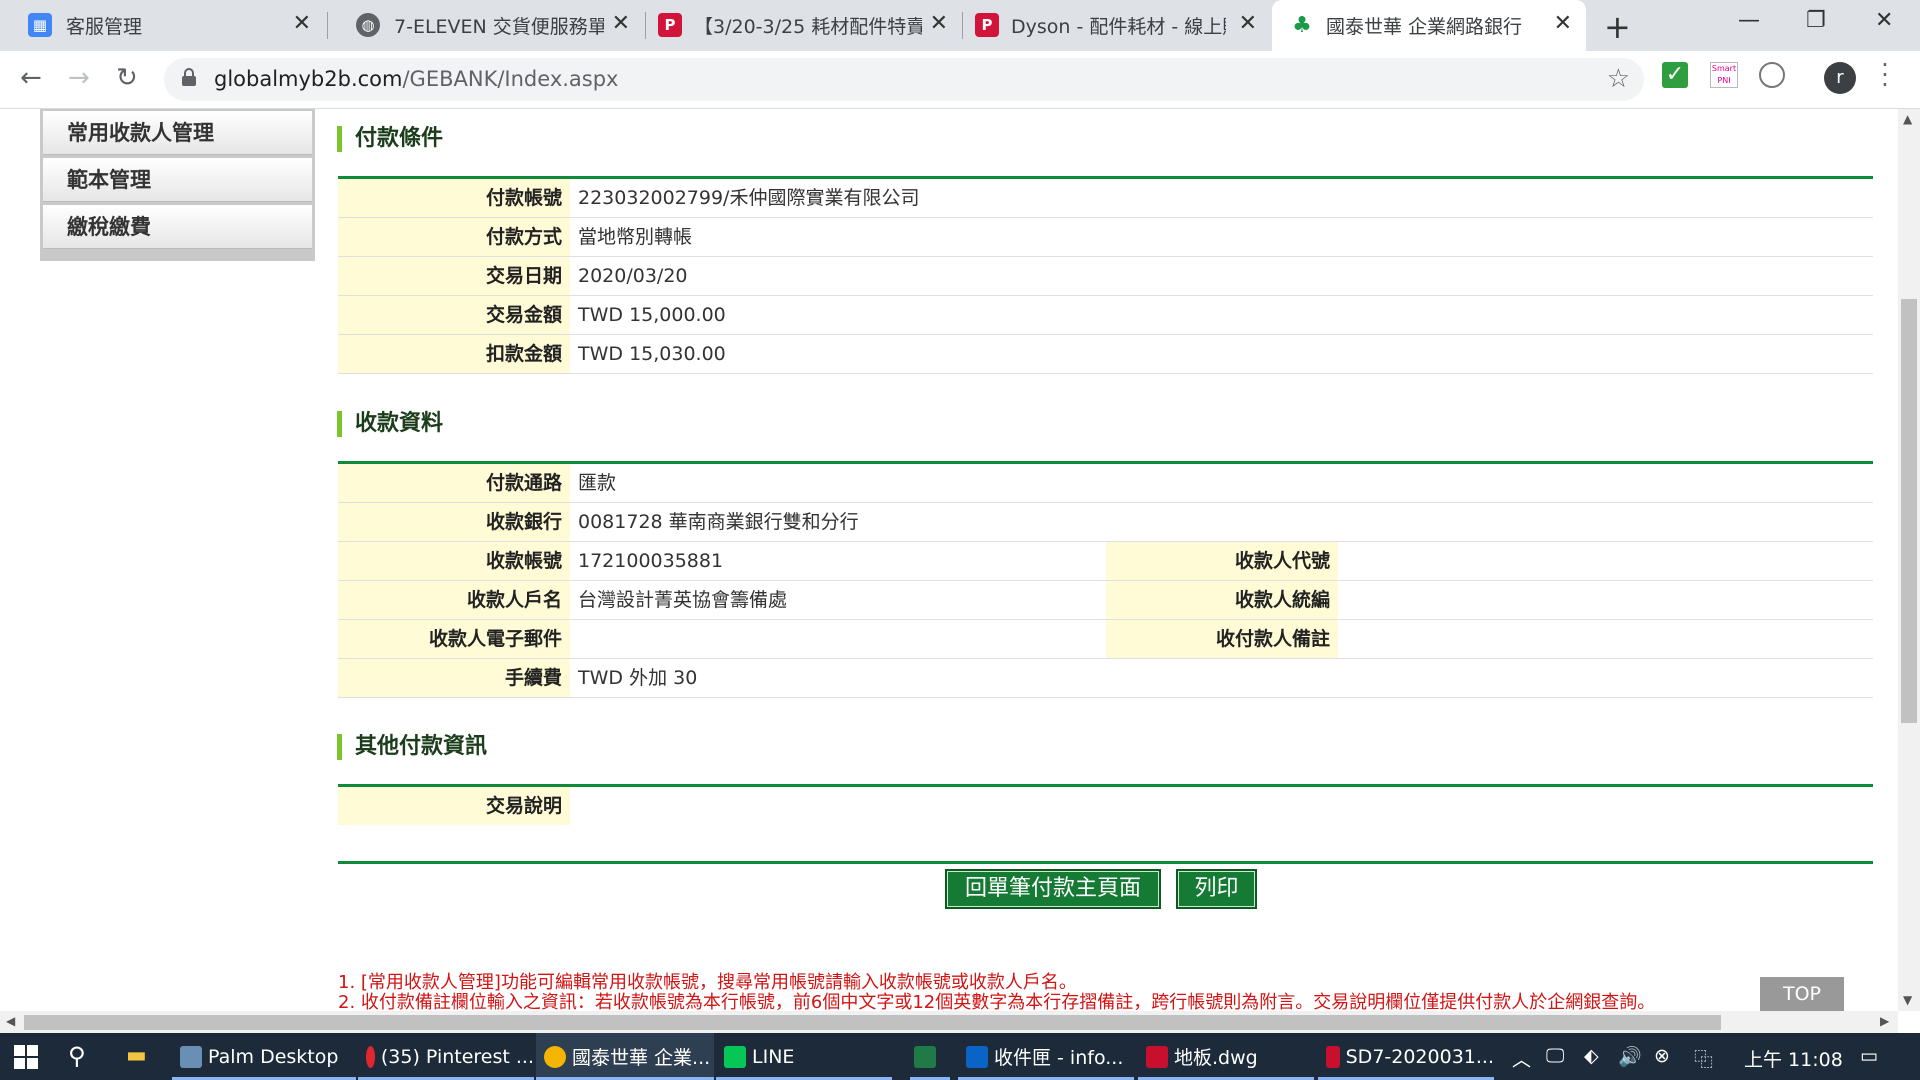 This screenshot has height=1080, width=1920. I want to click on dropbox-icon: ⬖, so click(1591, 1056).